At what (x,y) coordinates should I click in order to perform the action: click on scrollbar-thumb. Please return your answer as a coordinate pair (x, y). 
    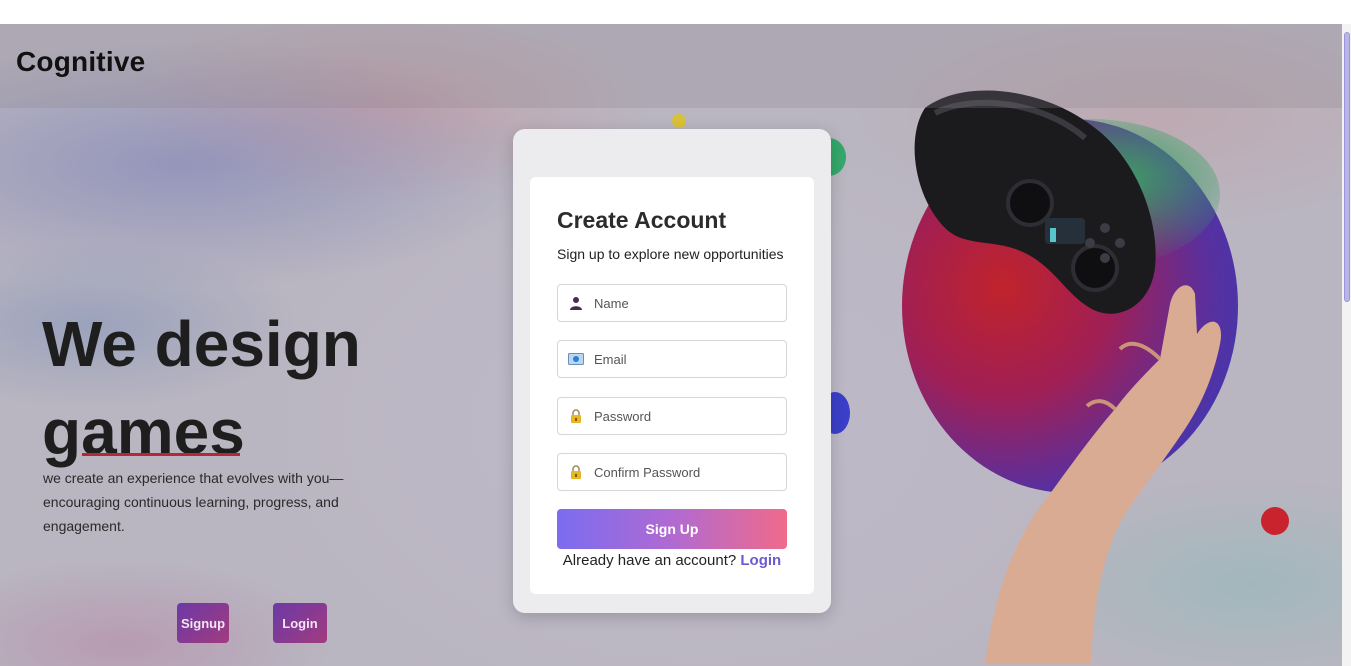
    Looking at the image, I should click on (1347, 167).